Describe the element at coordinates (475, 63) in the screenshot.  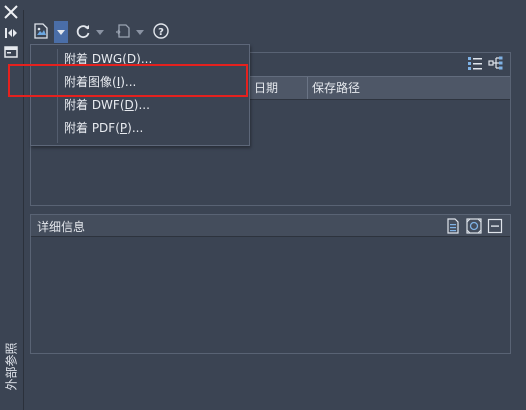
I see `list-view-icon` at that location.